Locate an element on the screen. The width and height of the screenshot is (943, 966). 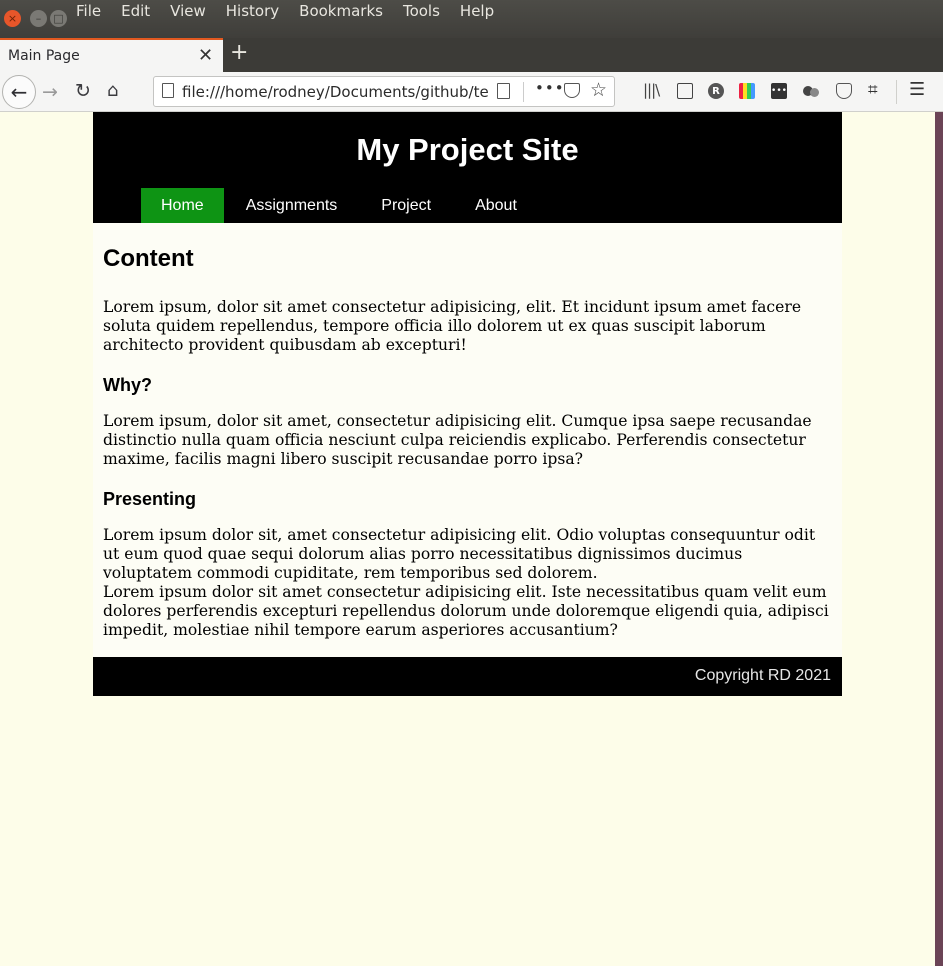
password-manager-icon: ••• is located at coordinates (779, 91).